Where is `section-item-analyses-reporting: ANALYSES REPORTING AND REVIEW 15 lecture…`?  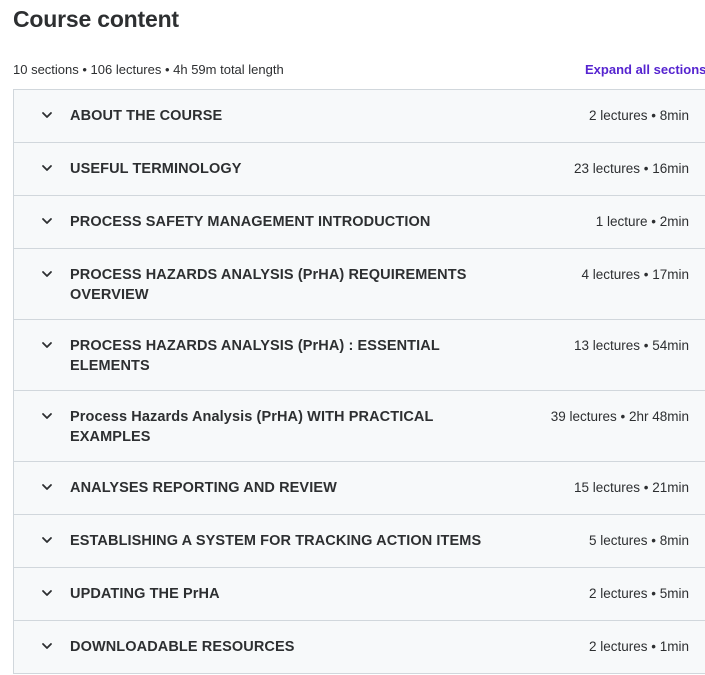
section-item-analyses-reporting: ANALYSES REPORTING AND REVIEW 15 lecture… is located at coordinates (359, 488).